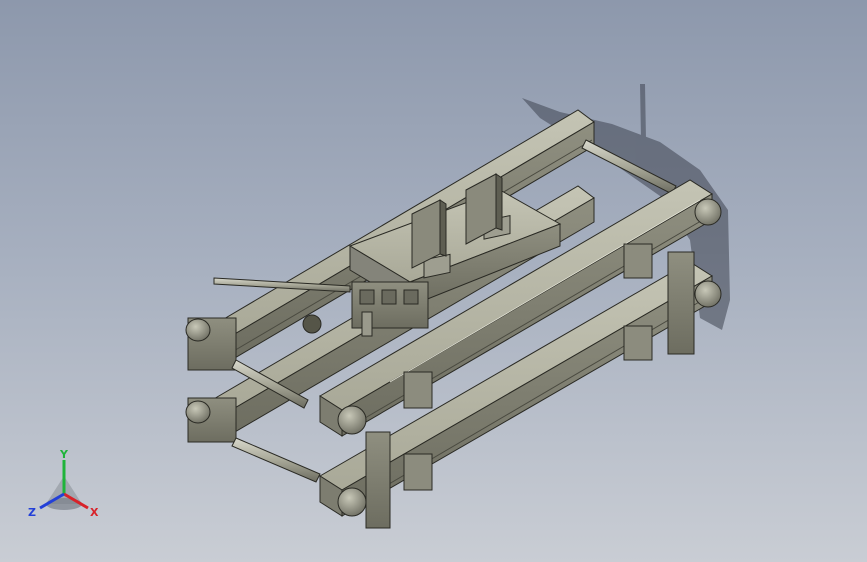  Describe the element at coordinates (32, 512) in the screenshot. I see `z-axis-label: Z` at that location.